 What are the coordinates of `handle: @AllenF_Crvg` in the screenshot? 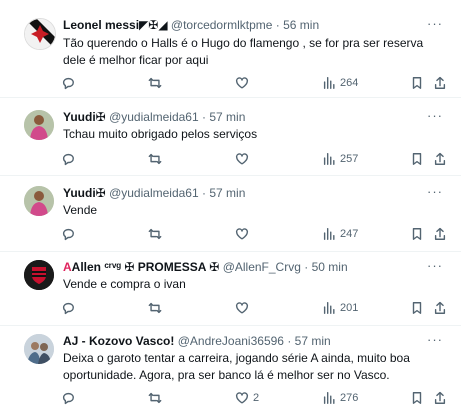 It's located at (262, 267).